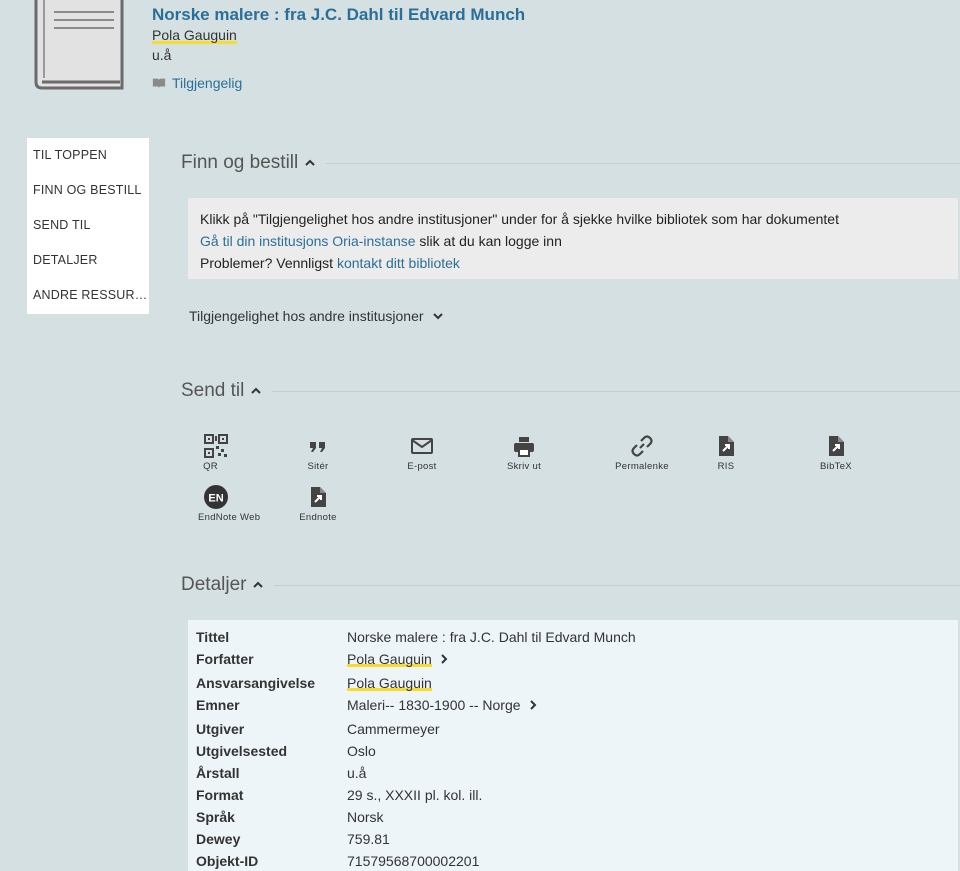 This screenshot has height=871, width=960. Describe the element at coordinates (437, 316) in the screenshot. I see `chevron-down-icon` at that location.